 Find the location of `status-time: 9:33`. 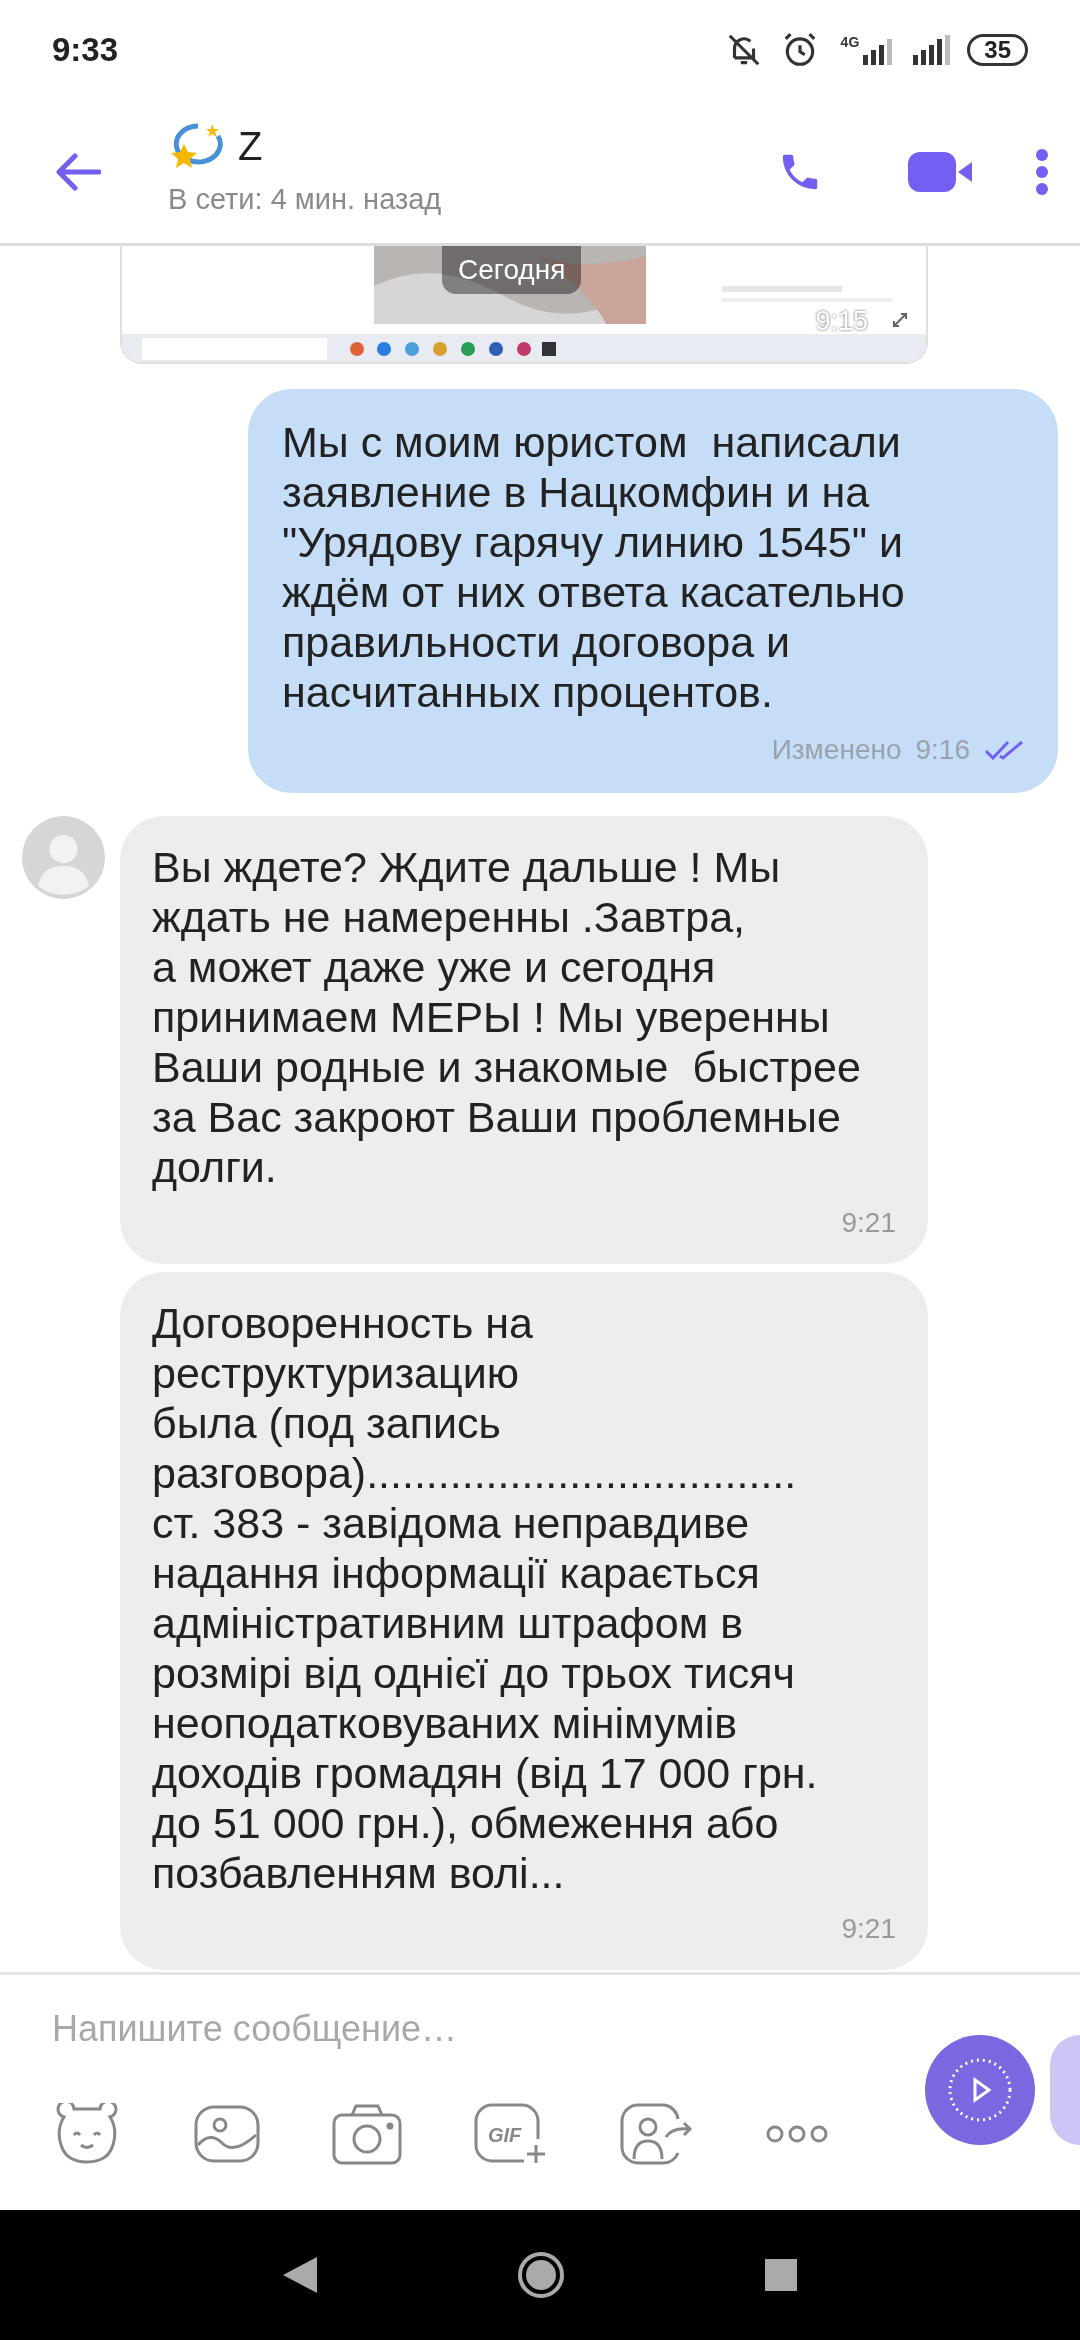

status-time: 9:33 is located at coordinates (85, 50).